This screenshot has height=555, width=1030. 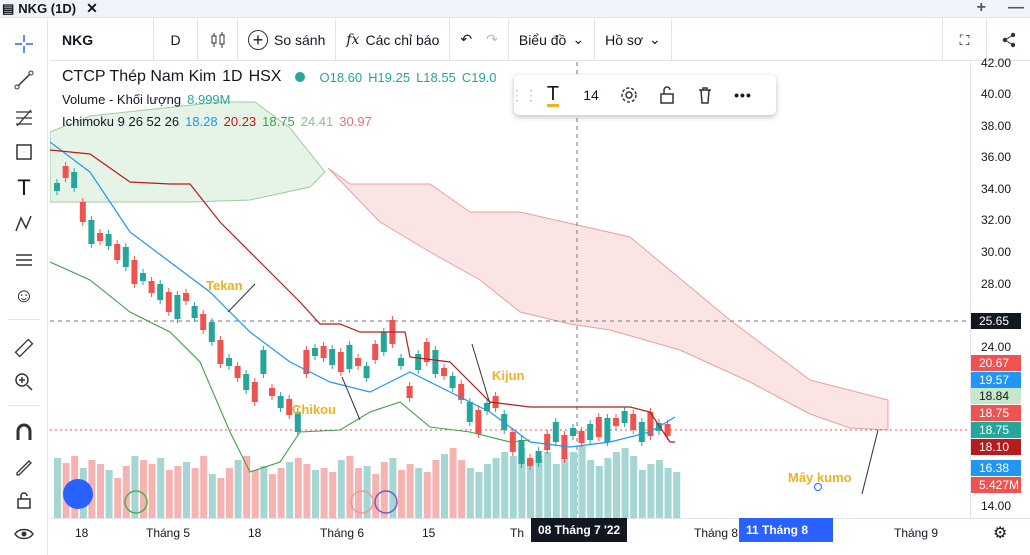 What do you see at coordinates (916, 533) in the screenshot?
I see `time-label: Tháng 9` at bounding box center [916, 533].